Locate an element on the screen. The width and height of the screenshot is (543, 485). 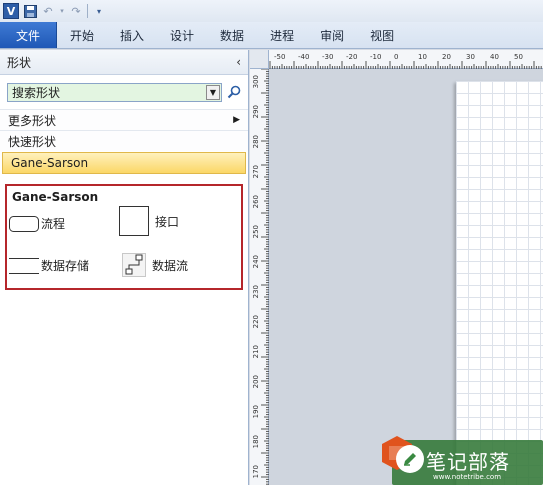
shape-data-flow: 数据流 is located at coordinates (155, 265).